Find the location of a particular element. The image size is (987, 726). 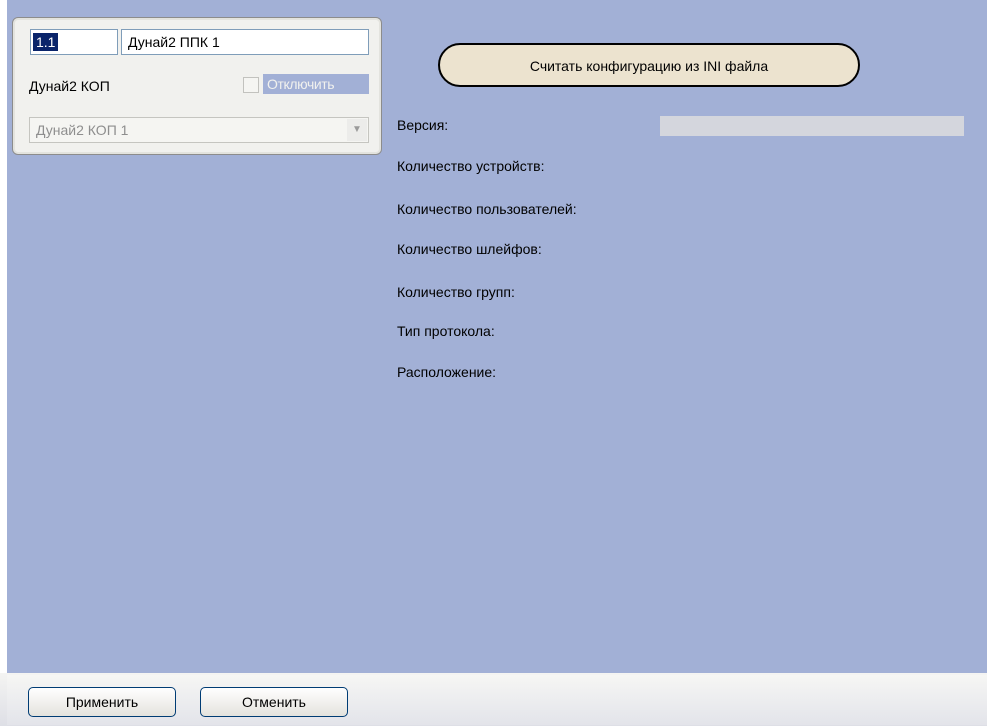

disable-checkbox-label: Отключить is located at coordinates (316, 84).